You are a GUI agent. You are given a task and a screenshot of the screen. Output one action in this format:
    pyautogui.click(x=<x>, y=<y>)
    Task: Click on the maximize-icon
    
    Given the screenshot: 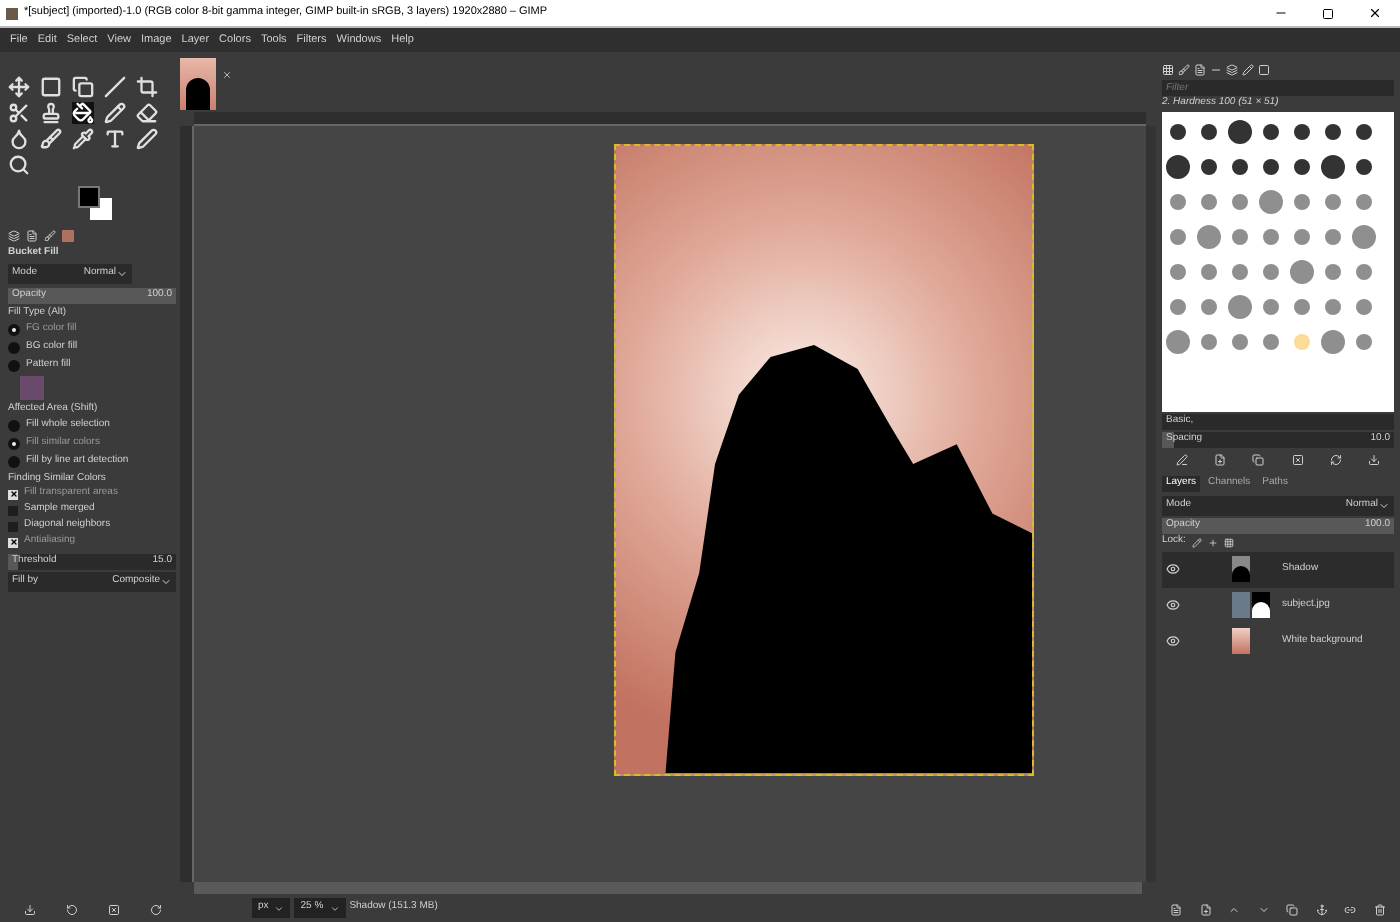 What is the action you would take?
    pyautogui.click(x=1328, y=13)
    